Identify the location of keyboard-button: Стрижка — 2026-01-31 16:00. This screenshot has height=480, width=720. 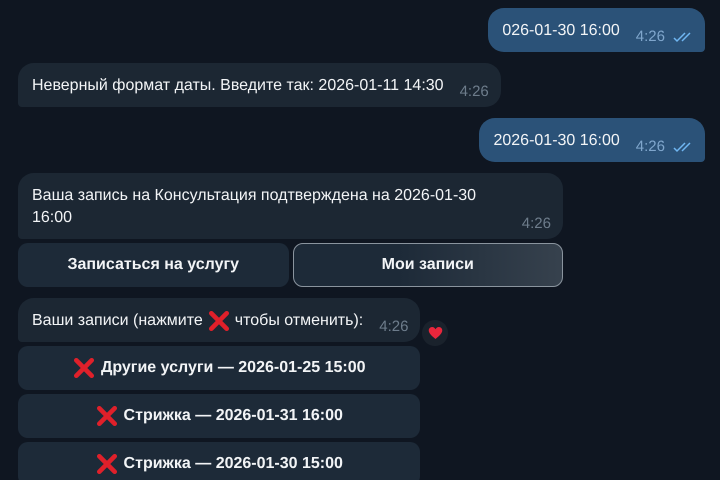
(219, 416).